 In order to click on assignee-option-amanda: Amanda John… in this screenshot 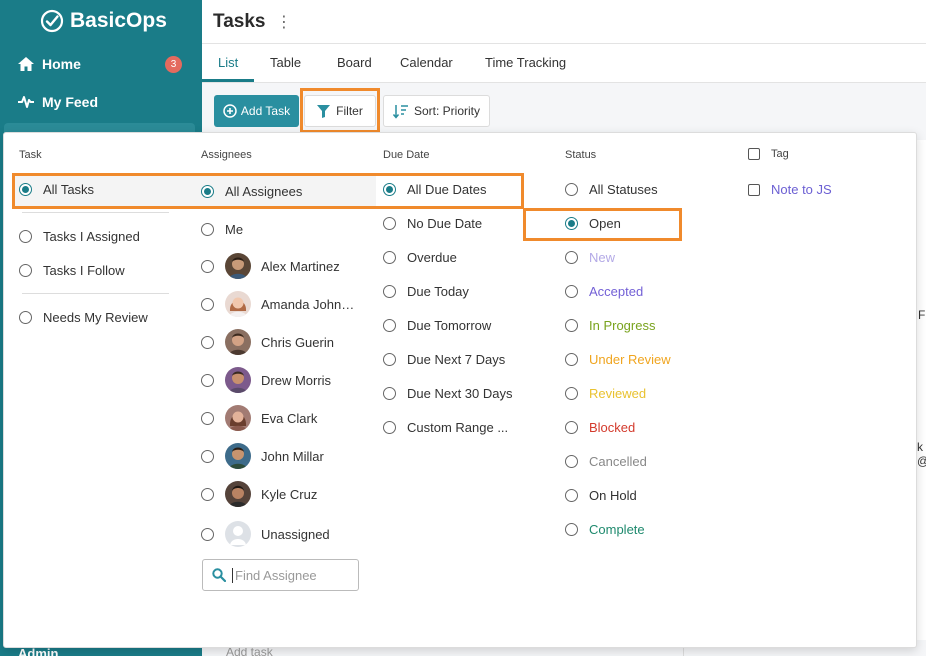, I will do `click(277, 304)`.